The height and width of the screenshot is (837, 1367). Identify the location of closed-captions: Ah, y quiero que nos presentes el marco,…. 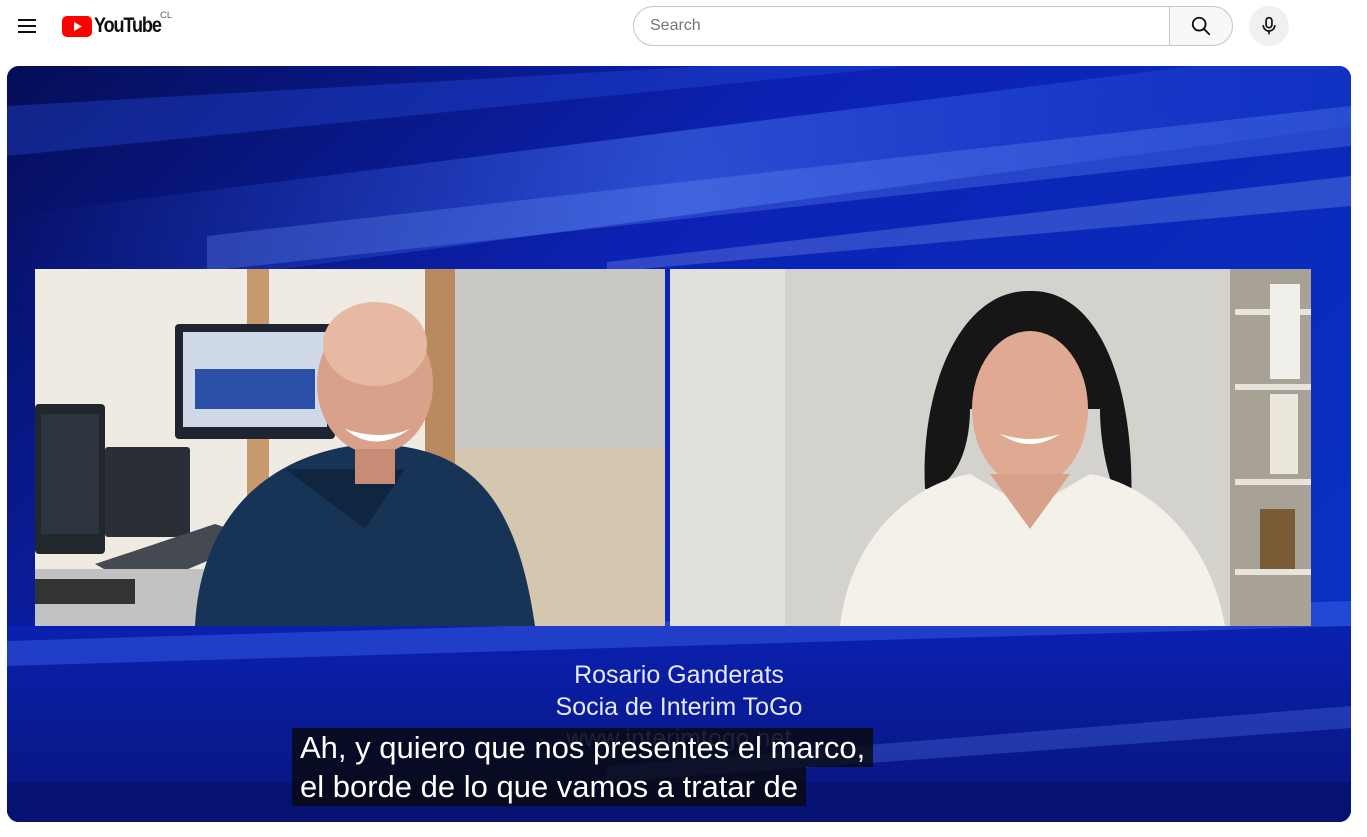
(583, 767).